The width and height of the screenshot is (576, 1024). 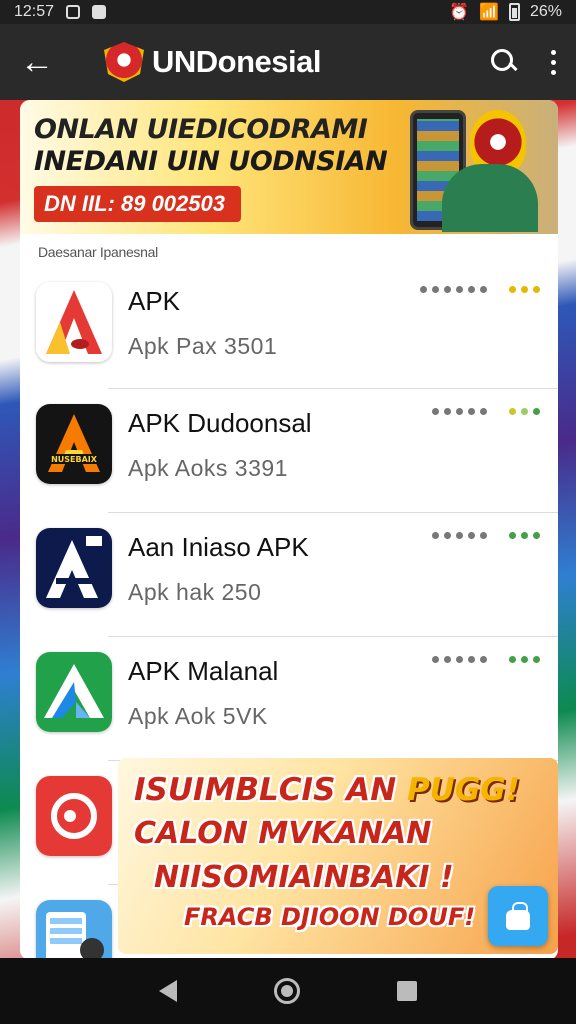 What do you see at coordinates (335, 321) in the screenshot?
I see `list-item-text: APK Apk Pax 3501` at bounding box center [335, 321].